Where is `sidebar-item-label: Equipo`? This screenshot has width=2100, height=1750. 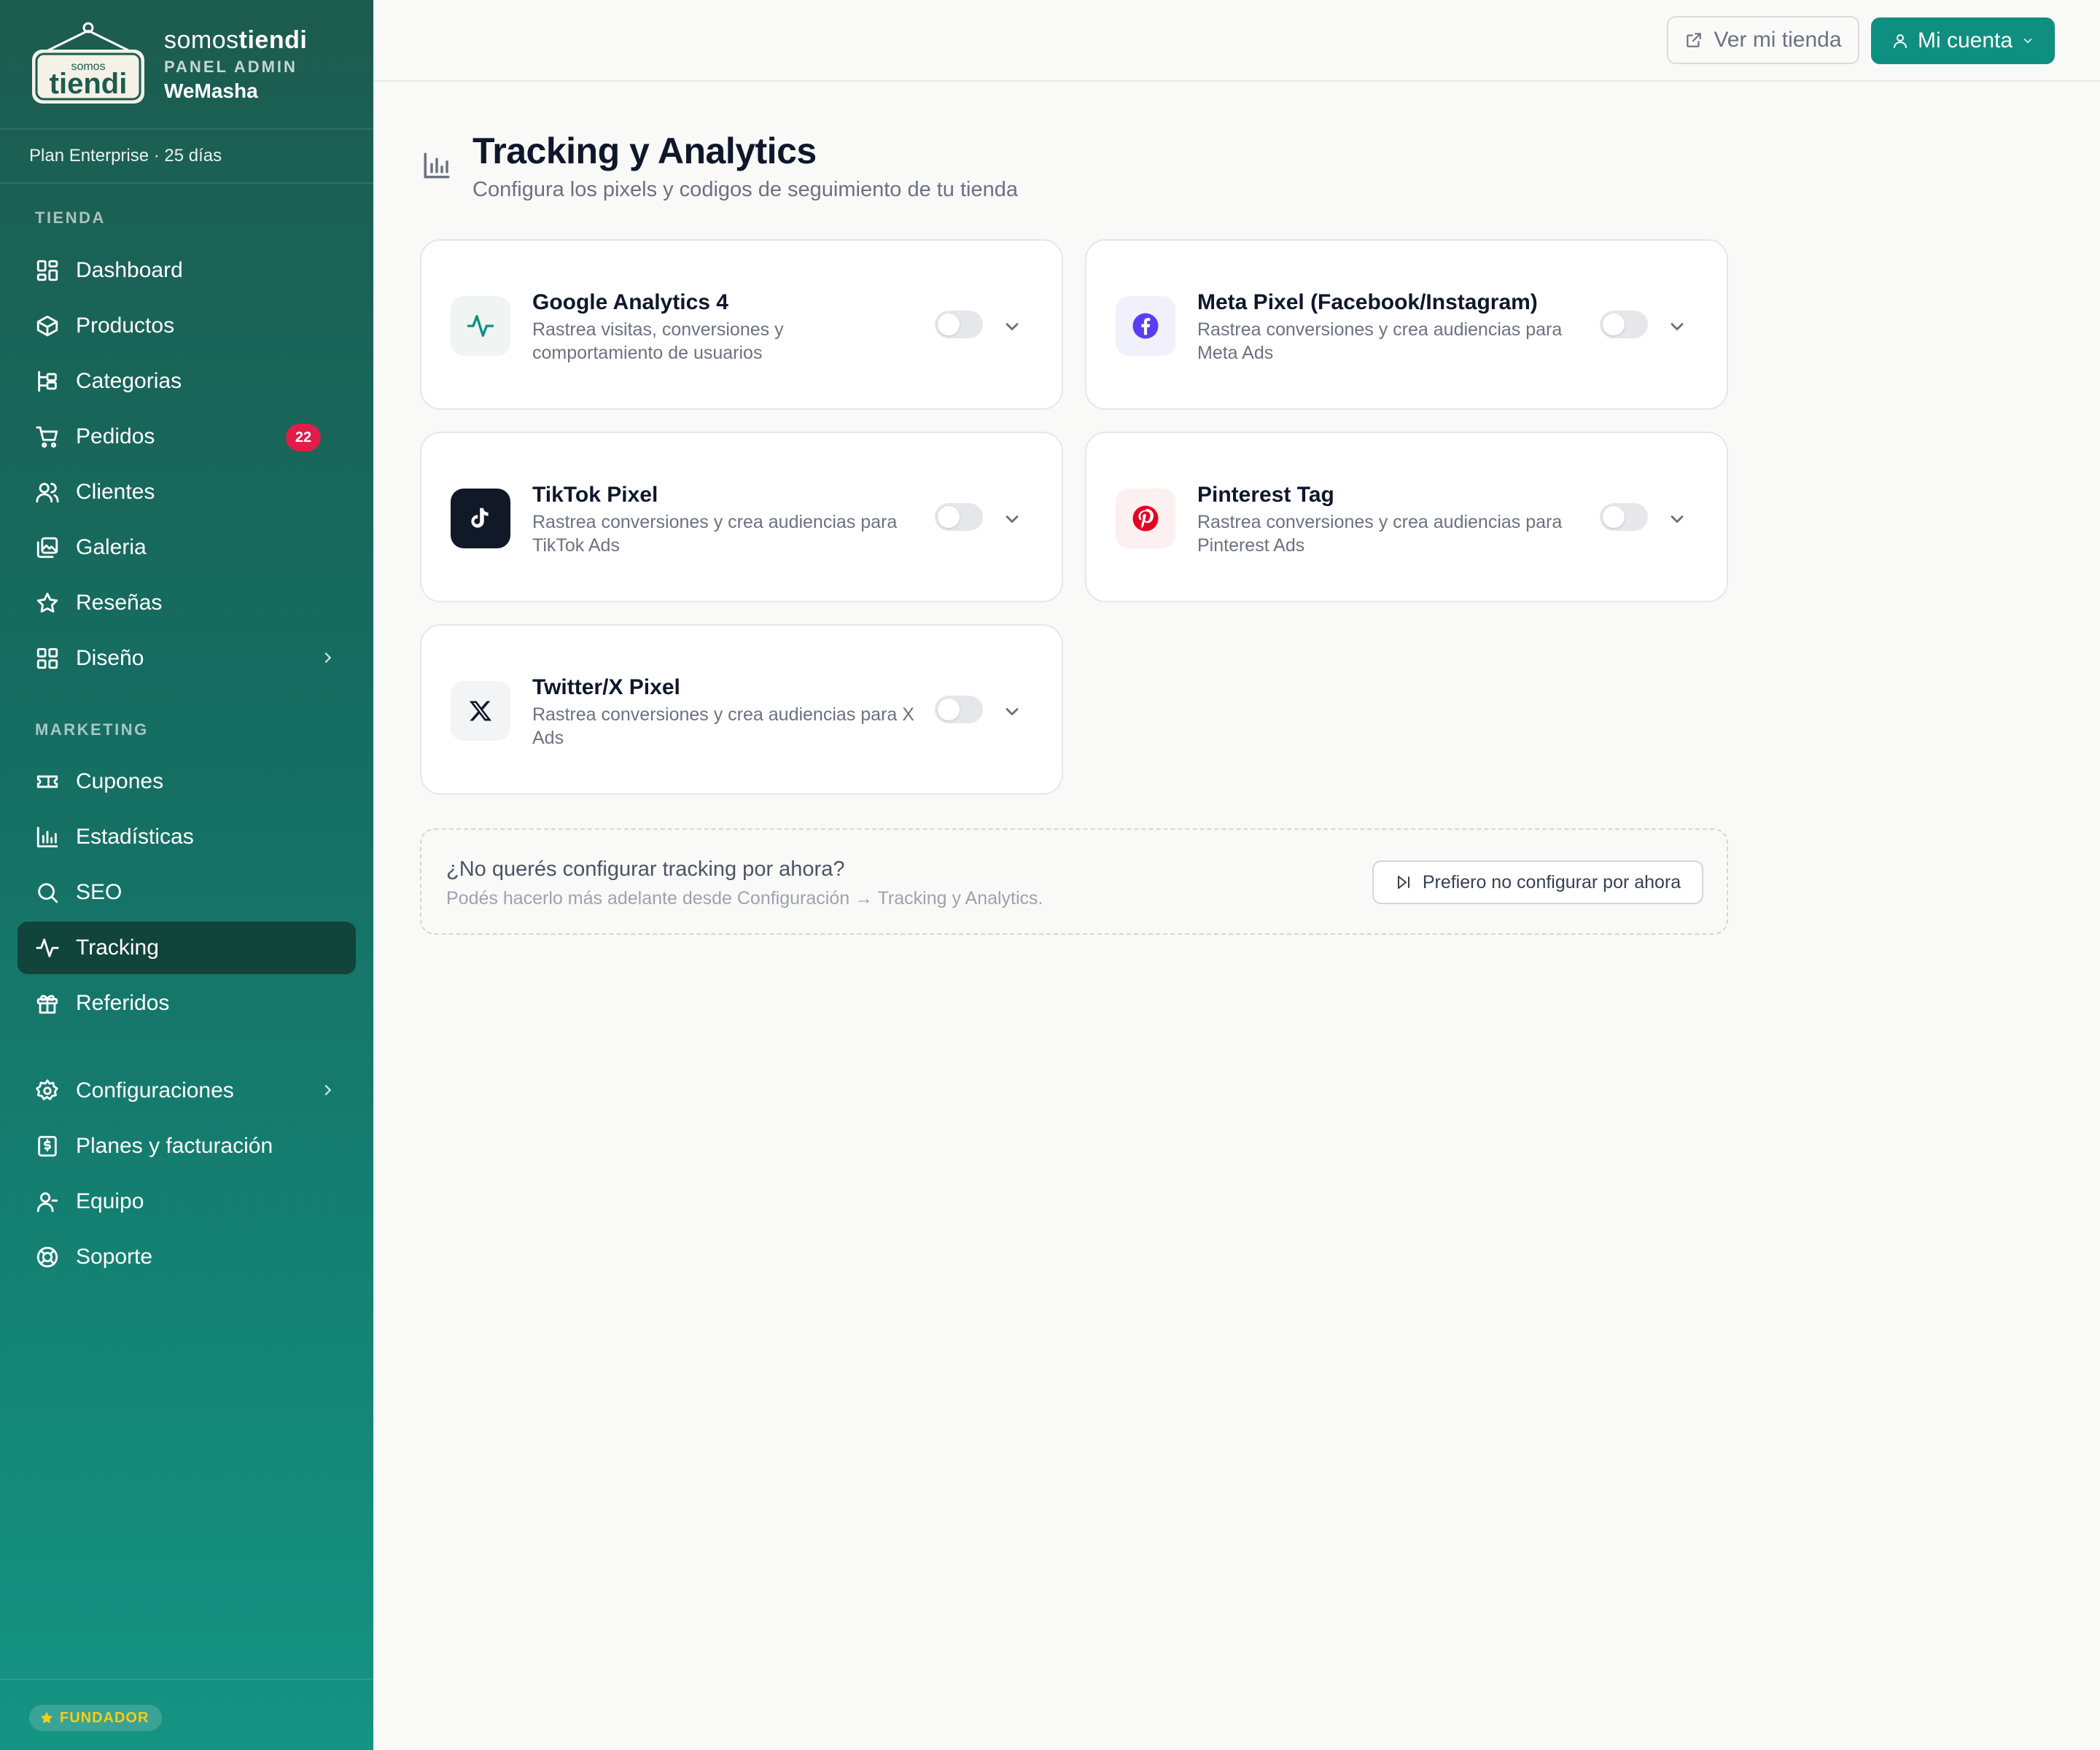 sidebar-item-label: Equipo is located at coordinates (110, 1201).